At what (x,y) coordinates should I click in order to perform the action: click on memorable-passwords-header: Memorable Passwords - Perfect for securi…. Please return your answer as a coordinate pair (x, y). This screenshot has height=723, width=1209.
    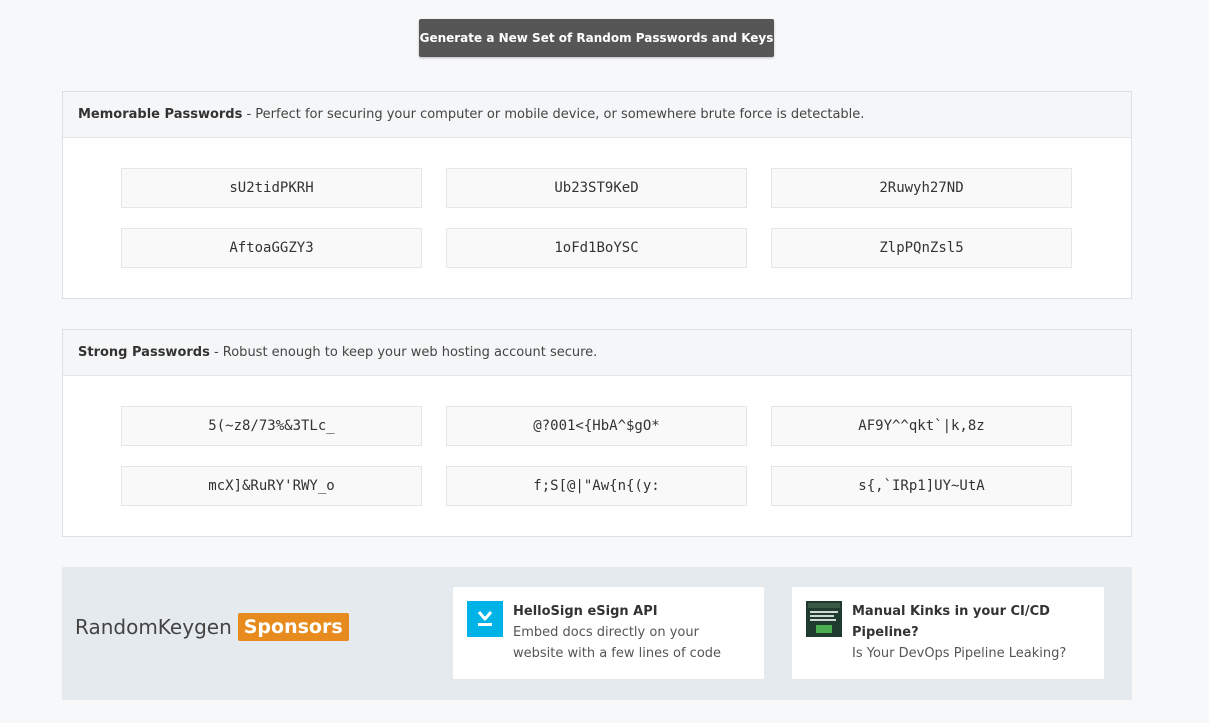
    Looking at the image, I should click on (597, 115).